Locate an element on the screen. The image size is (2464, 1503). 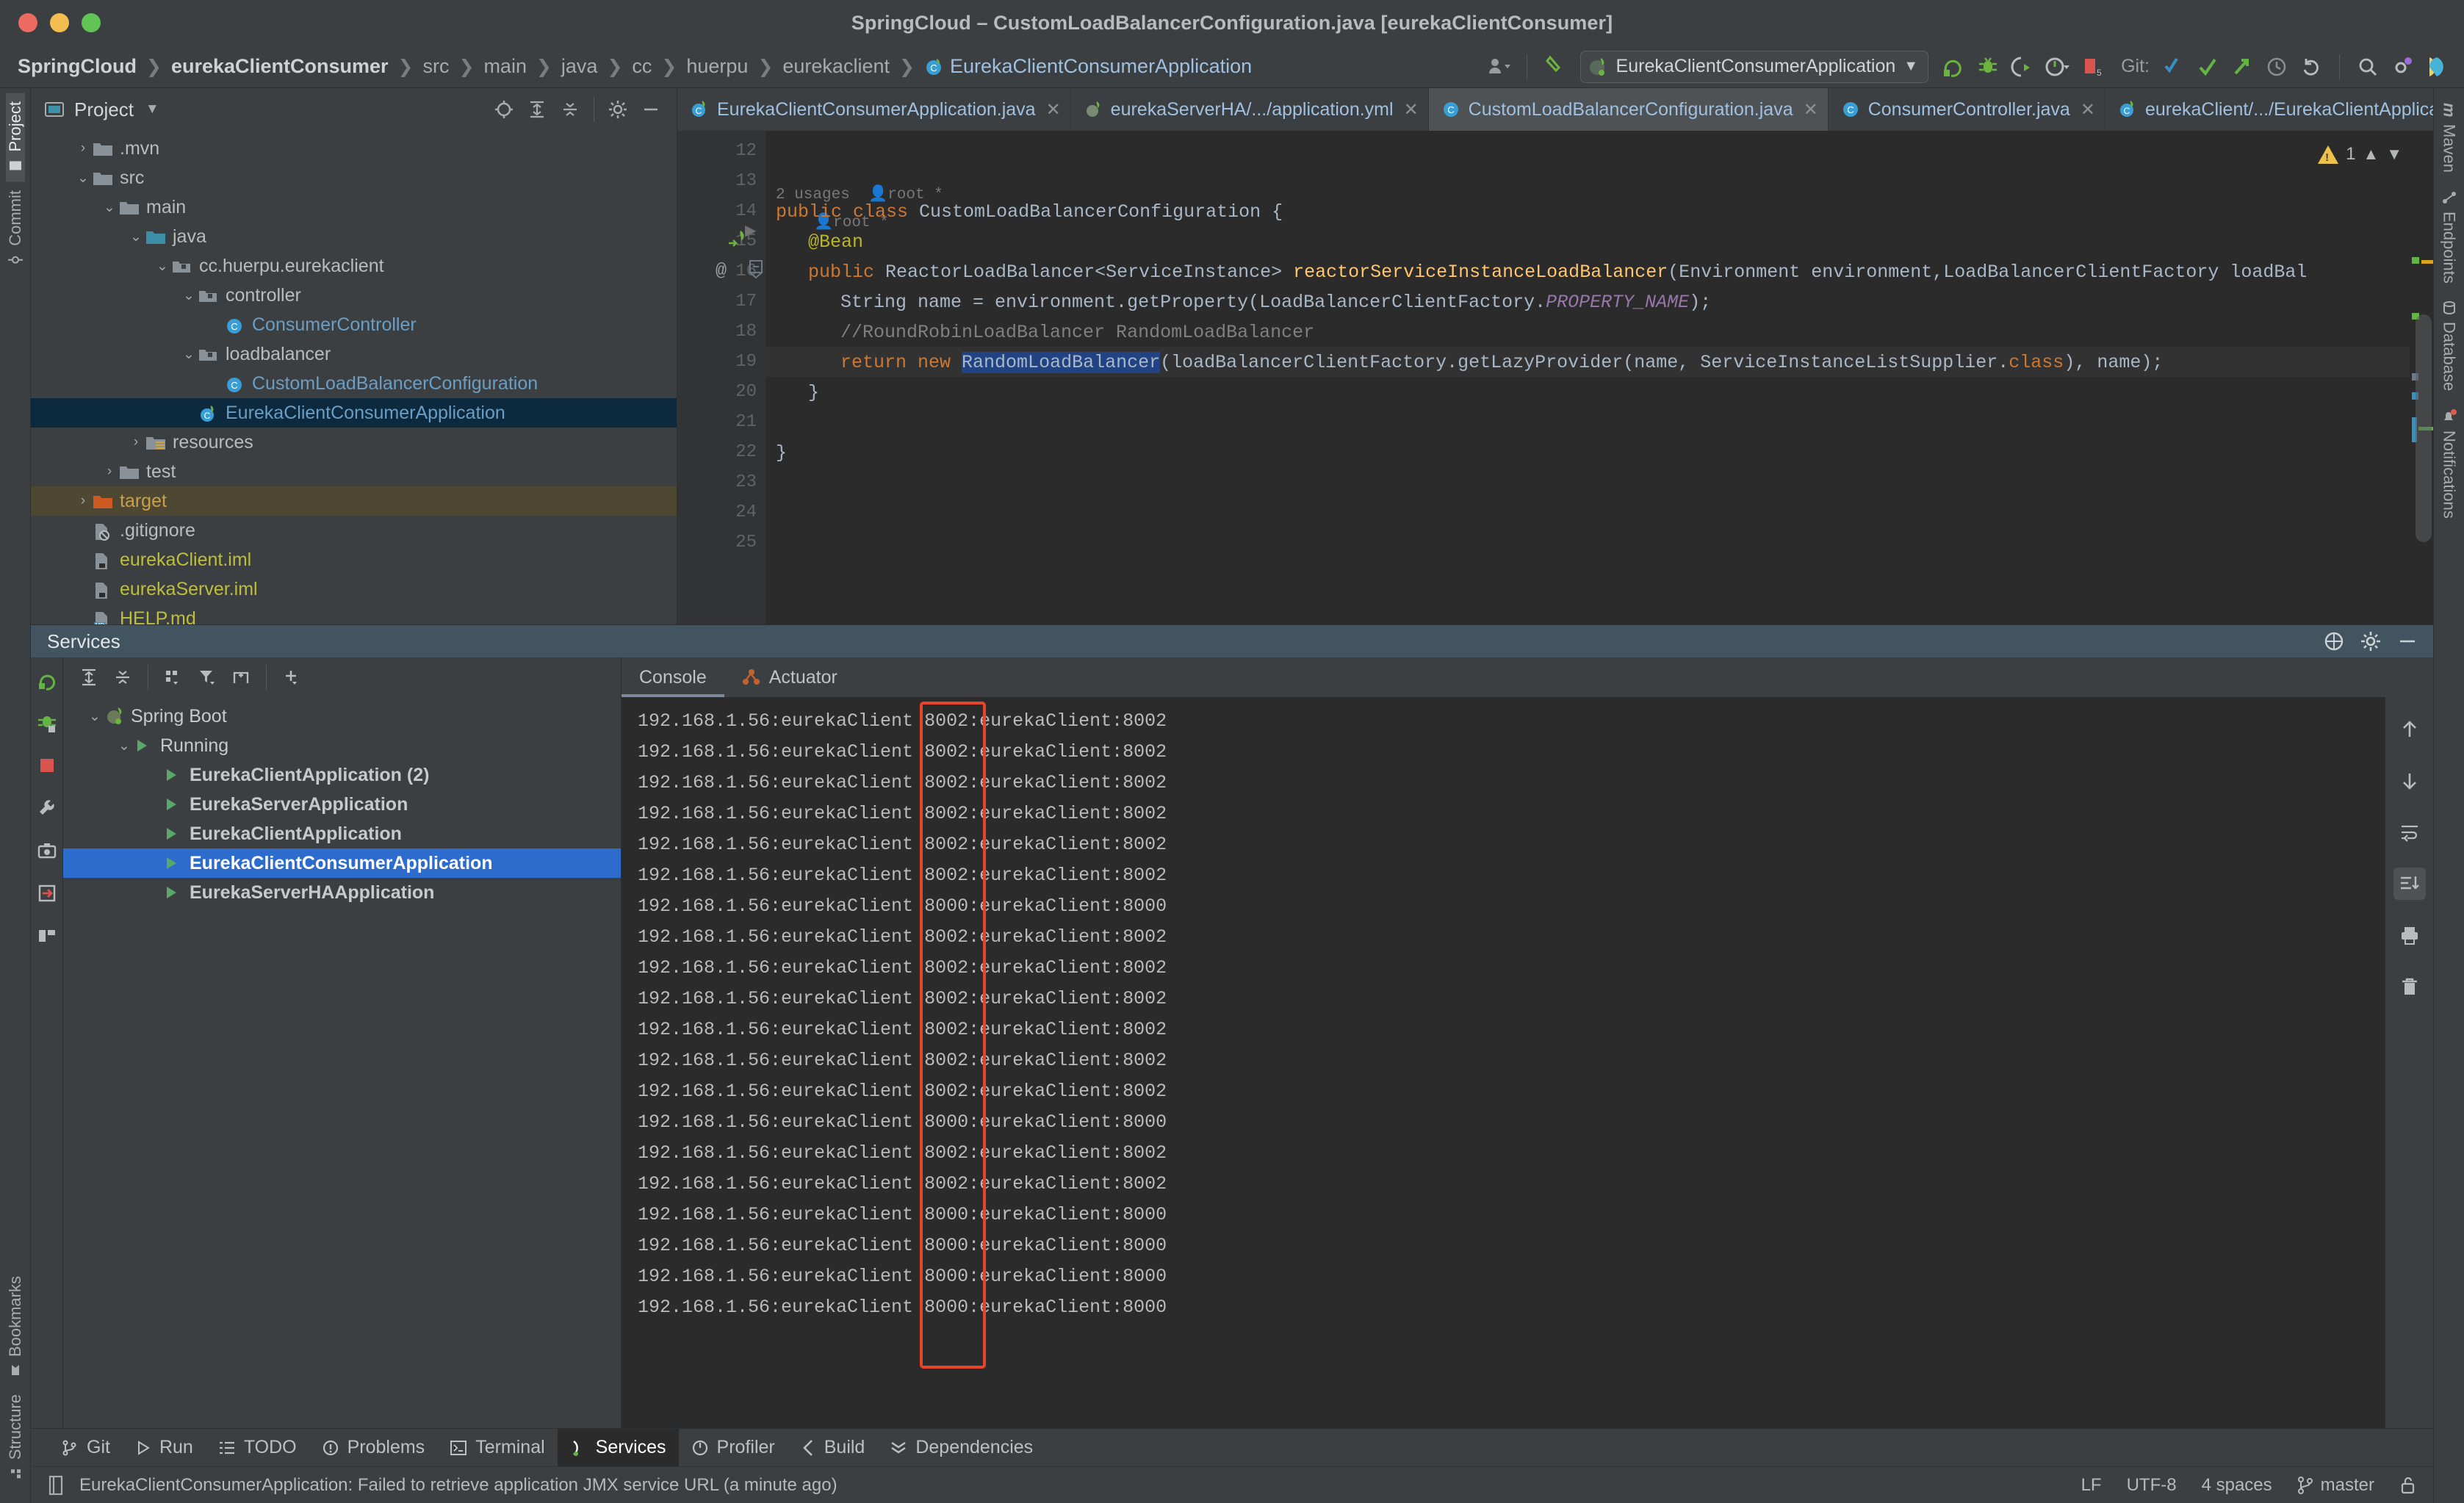
git-update-icon is located at coordinates (2173, 66).